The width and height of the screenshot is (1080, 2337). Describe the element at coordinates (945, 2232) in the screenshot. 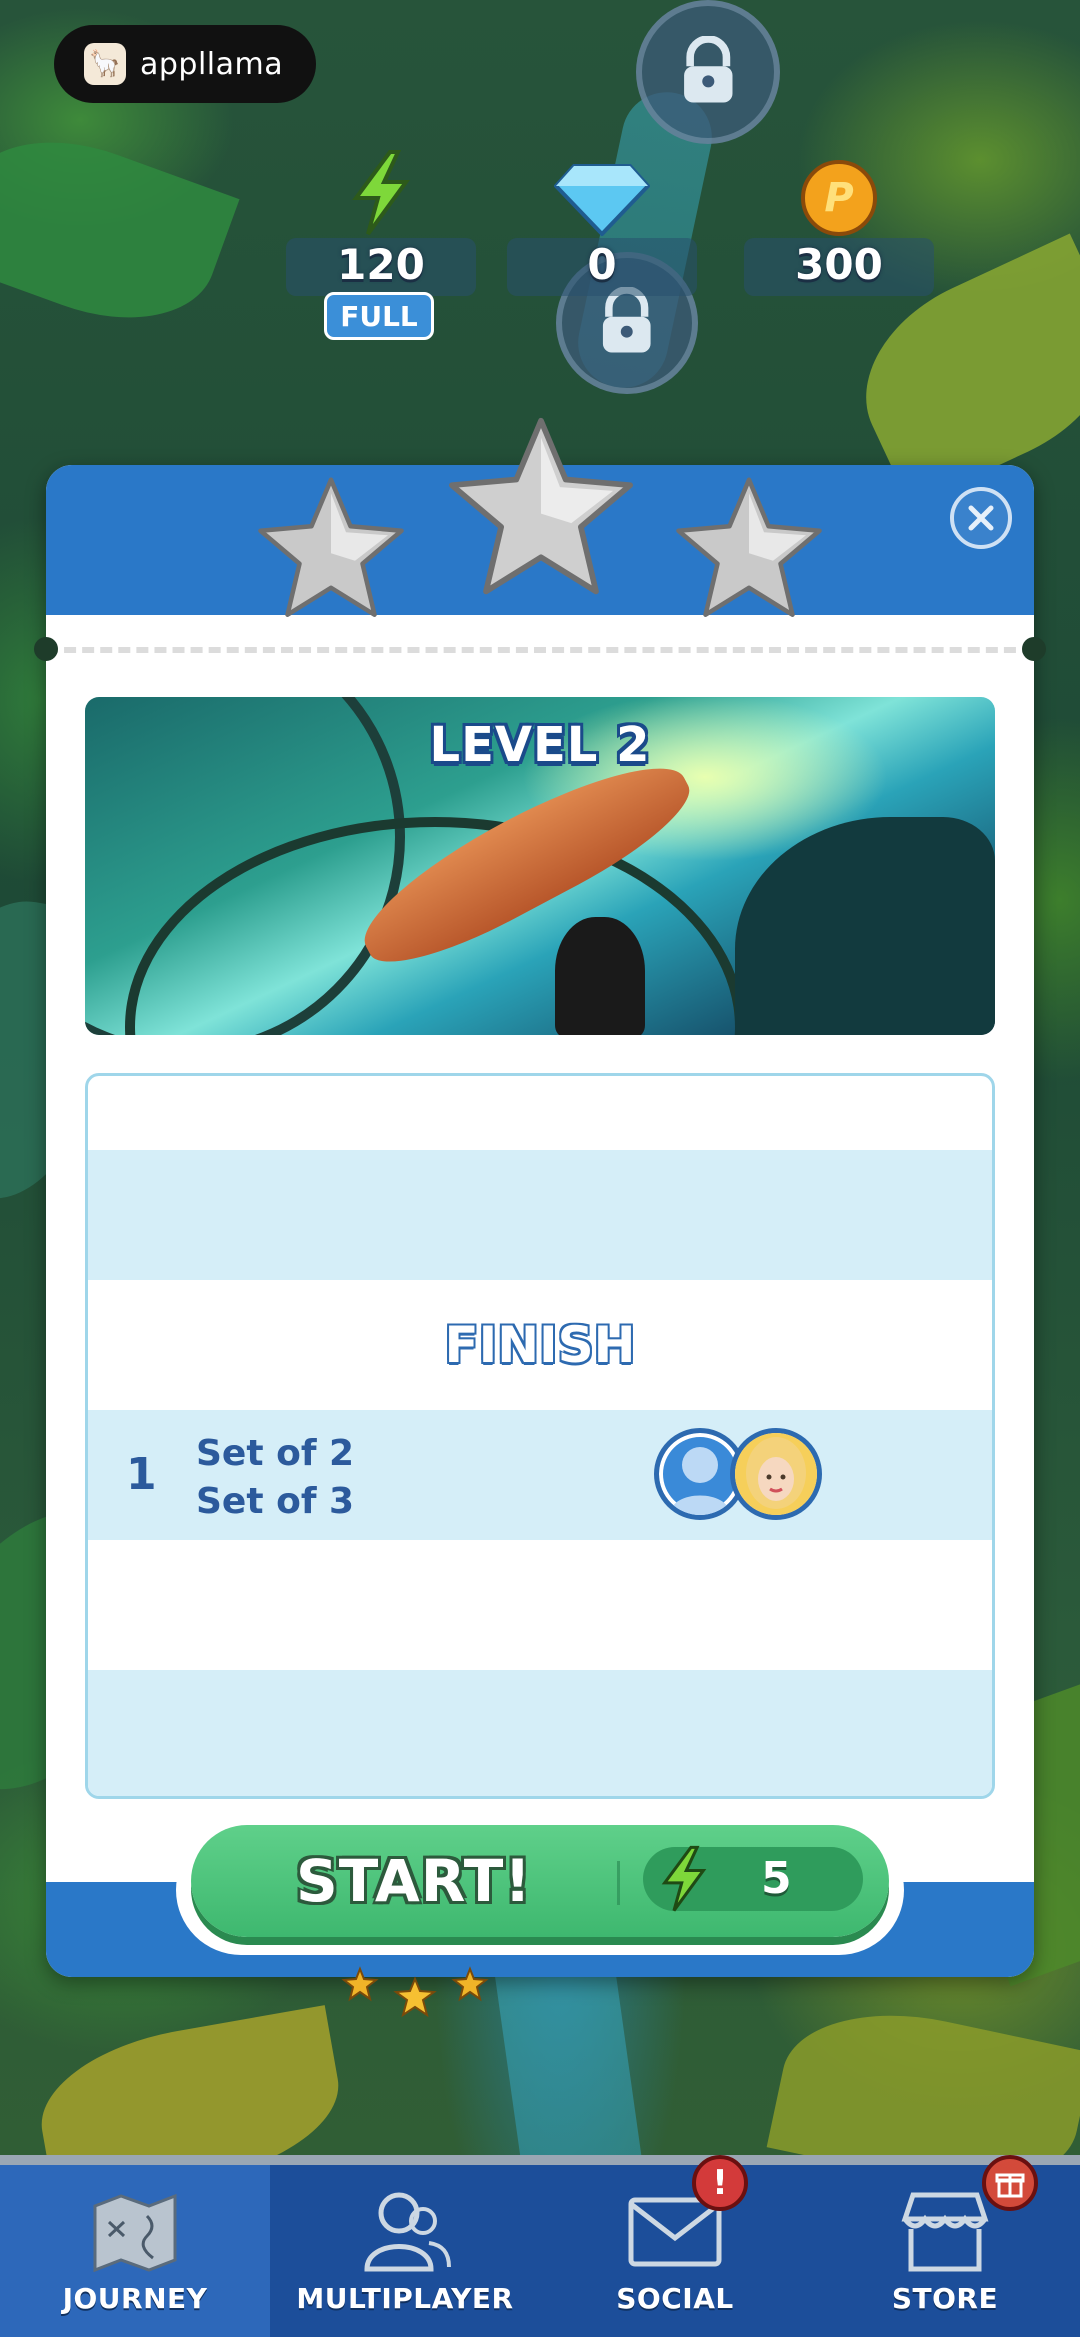

I see `store-icon` at that location.